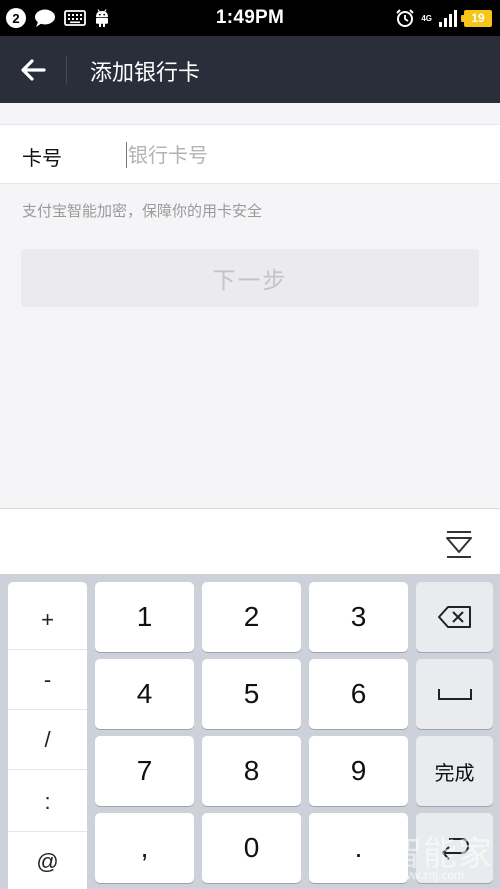  I want to click on title-bar: 添加银行卡, so click(250, 69).